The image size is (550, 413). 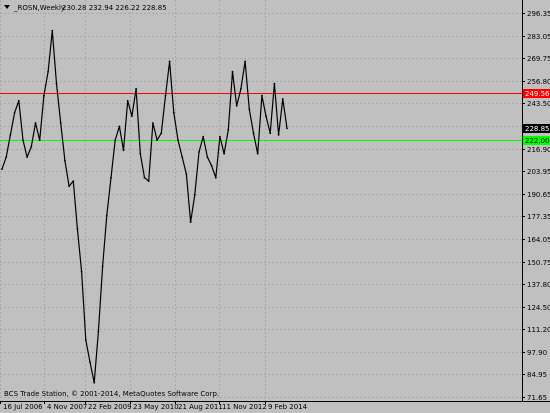 I want to click on y-tick-label: 97.90, so click(x=537, y=353).